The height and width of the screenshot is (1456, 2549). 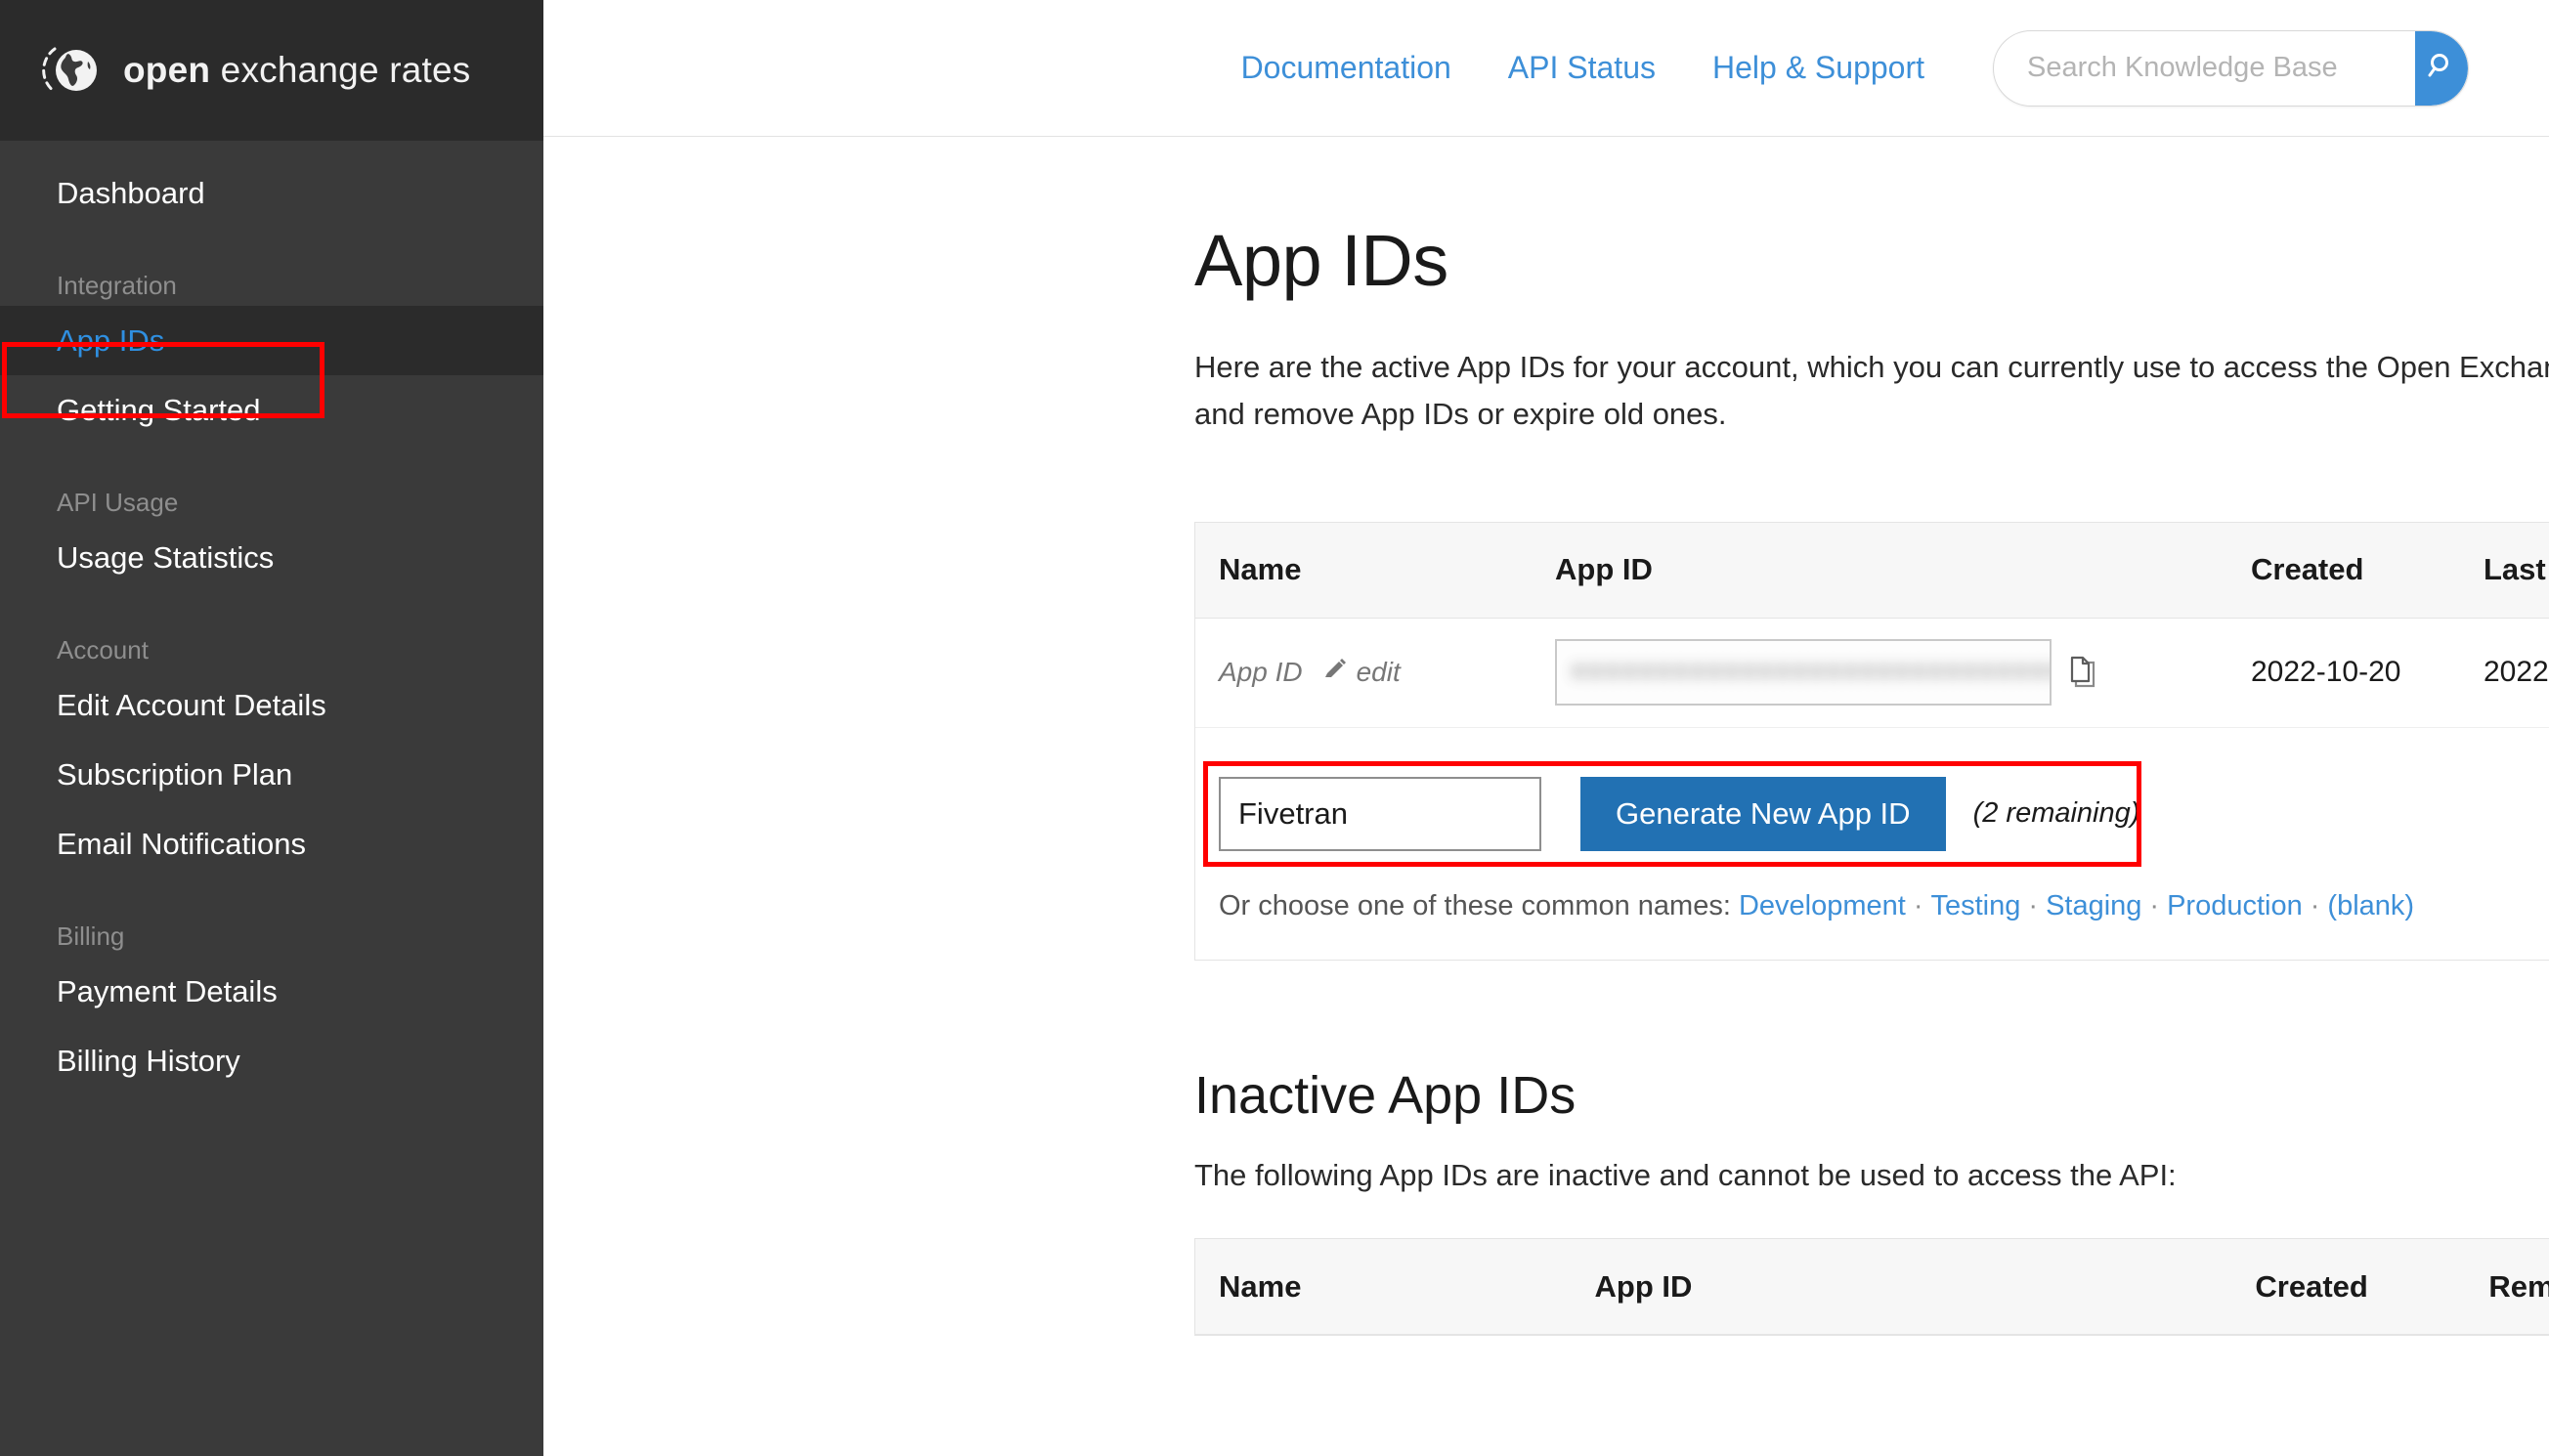 What do you see at coordinates (1346, 68) in the screenshot?
I see `nav-link-documentation: Documentation` at bounding box center [1346, 68].